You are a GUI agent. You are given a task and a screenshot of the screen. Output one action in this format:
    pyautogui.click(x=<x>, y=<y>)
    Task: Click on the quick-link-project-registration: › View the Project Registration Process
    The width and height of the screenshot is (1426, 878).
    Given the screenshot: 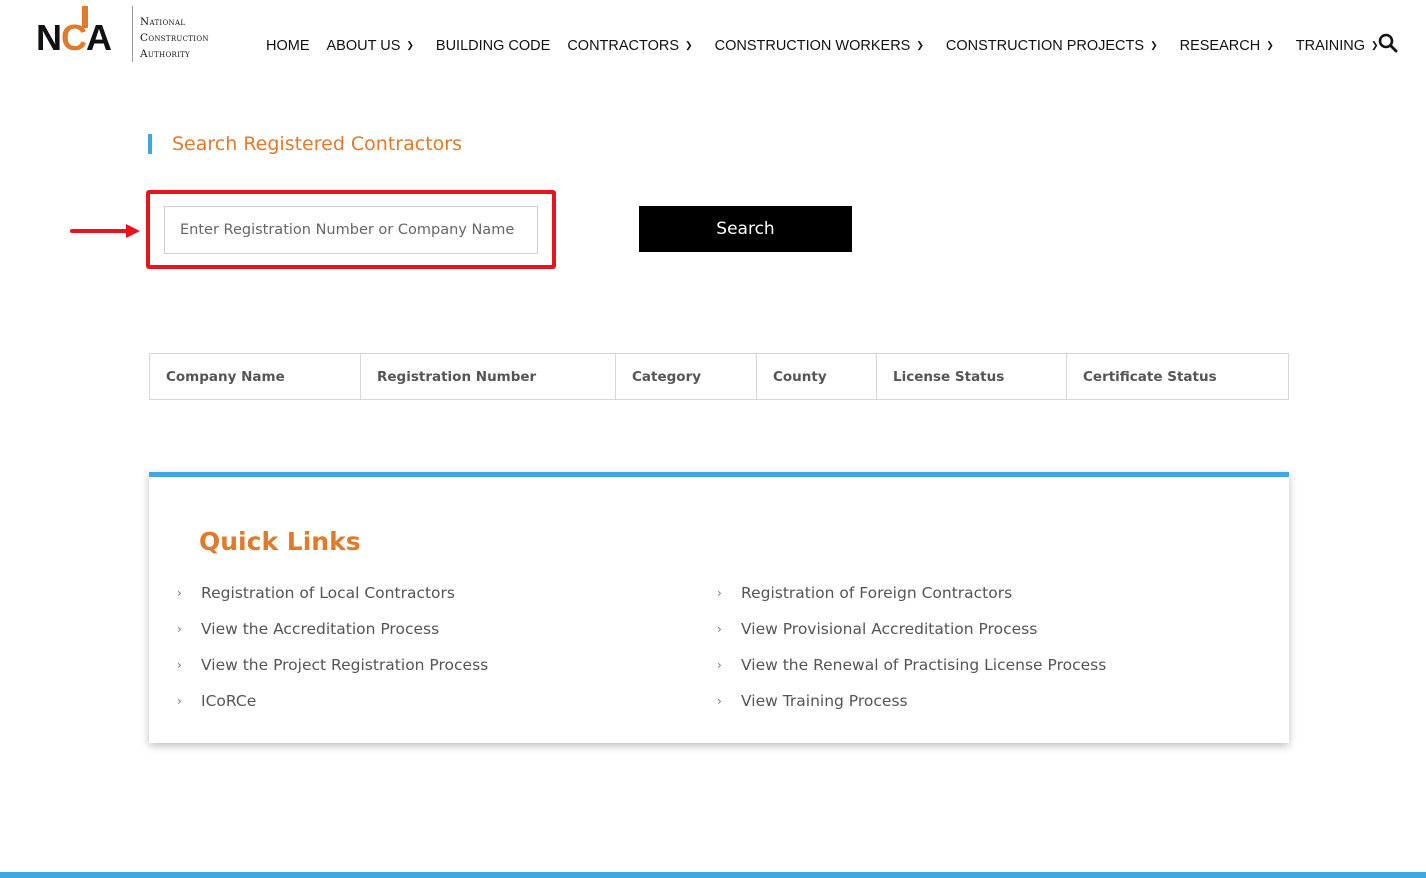 What is the action you would take?
    pyautogui.click(x=332, y=665)
    